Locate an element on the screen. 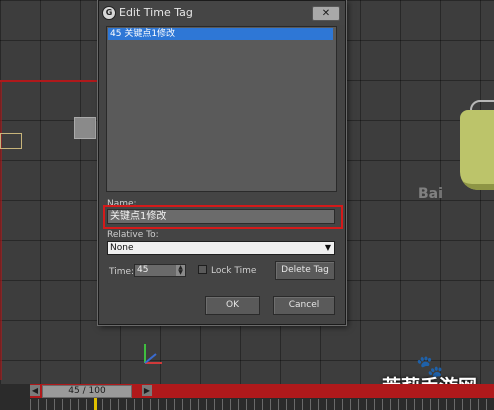 The height and width of the screenshot is (410, 494). scene-teapot is located at coordinates (477, 150).